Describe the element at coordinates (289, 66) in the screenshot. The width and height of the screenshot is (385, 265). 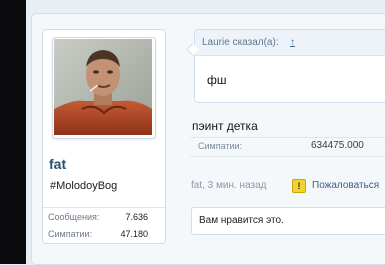
I see `quote-block: Laurie сказал(а): ↑ фш` at that location.